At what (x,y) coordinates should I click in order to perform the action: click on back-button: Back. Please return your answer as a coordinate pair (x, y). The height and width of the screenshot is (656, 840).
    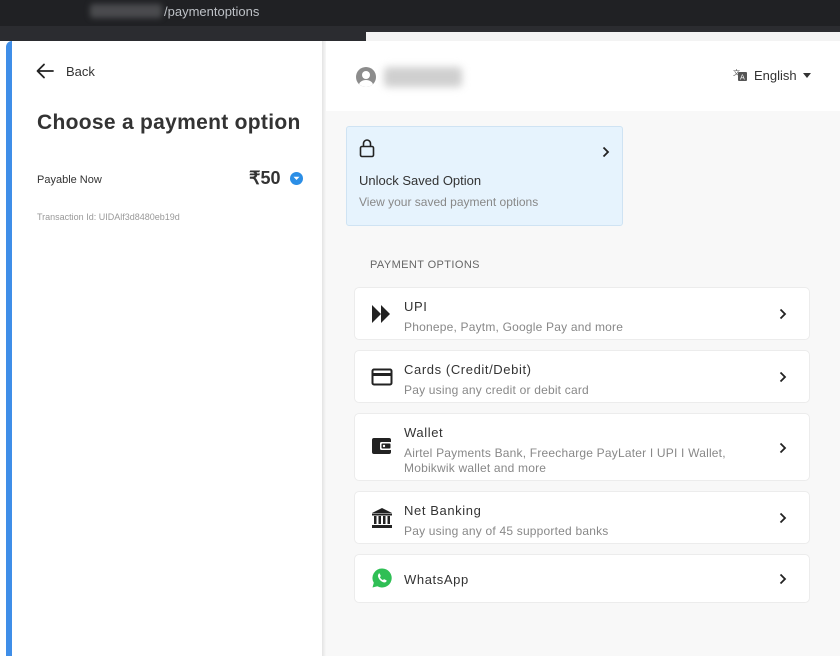
    Looking at the image, I should click on (65, 71).